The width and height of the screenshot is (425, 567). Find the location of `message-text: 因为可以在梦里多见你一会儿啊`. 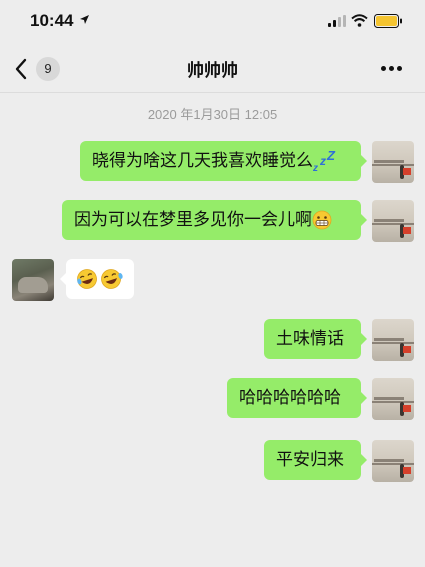

message-text: 因为可以在梦里多见你一会儿啊 is located at coordinates (193, 220).